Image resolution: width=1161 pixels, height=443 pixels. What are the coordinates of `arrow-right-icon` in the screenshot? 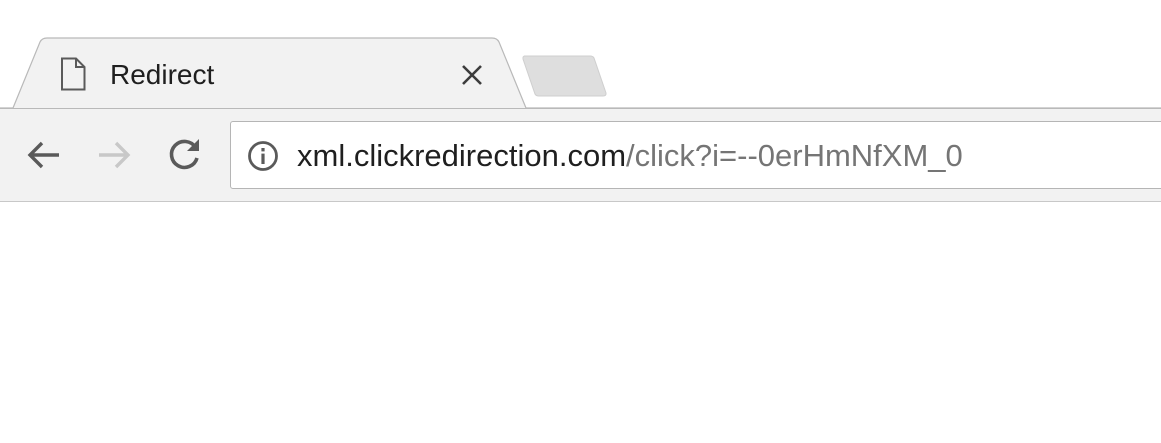 It's located at (114, 155).